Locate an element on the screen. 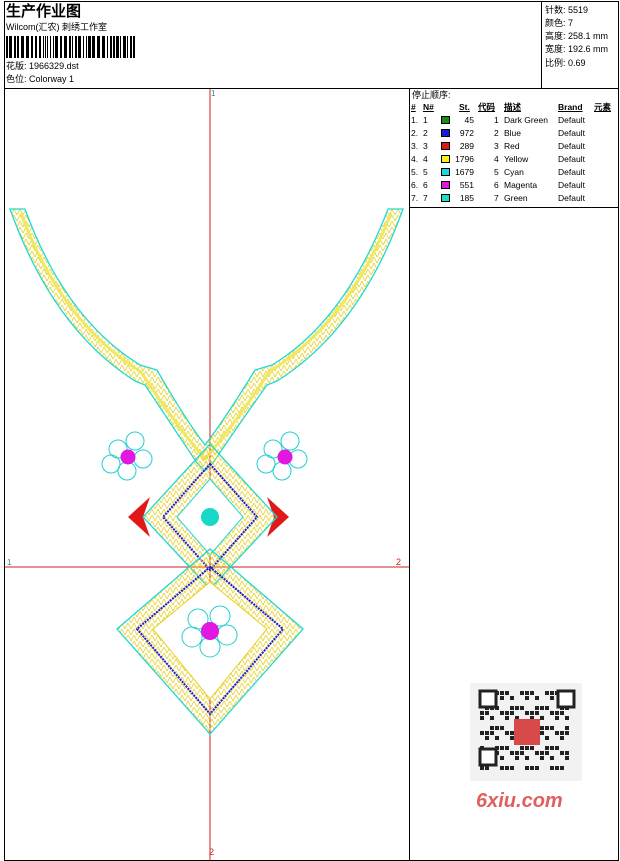 Image resolution: width=620 pixels, height=861 pixels. table-row: 2. 2 972 2 Blue Default is located at coordinates (514, 133).